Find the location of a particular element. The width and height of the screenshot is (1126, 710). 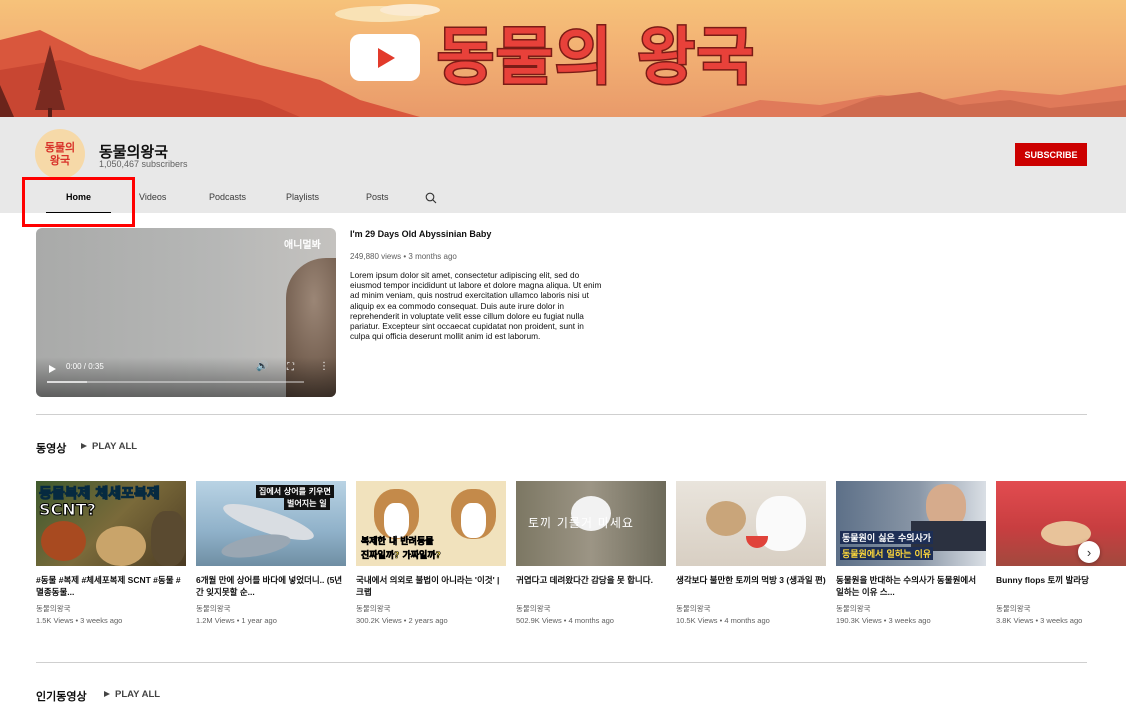

thumbnail-text: 벌어지는 일 is located at coordinates (307, 503).